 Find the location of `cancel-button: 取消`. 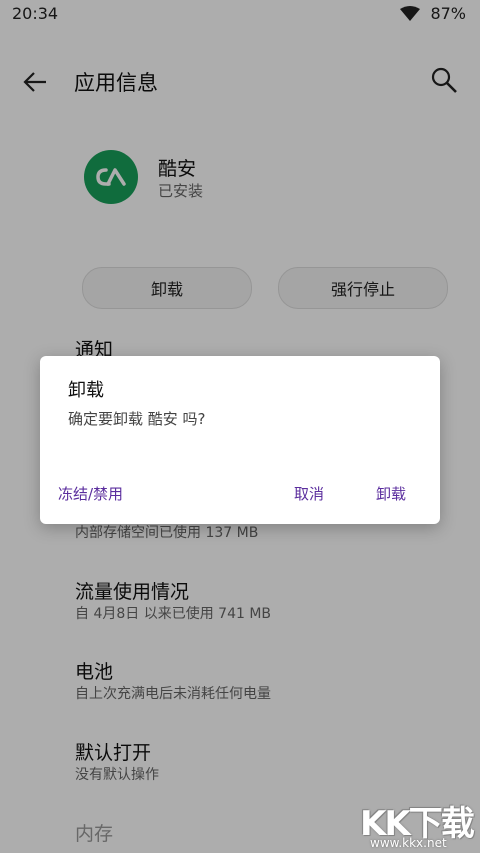

cancel-button: 取消 is located at coordinates (309, 493).